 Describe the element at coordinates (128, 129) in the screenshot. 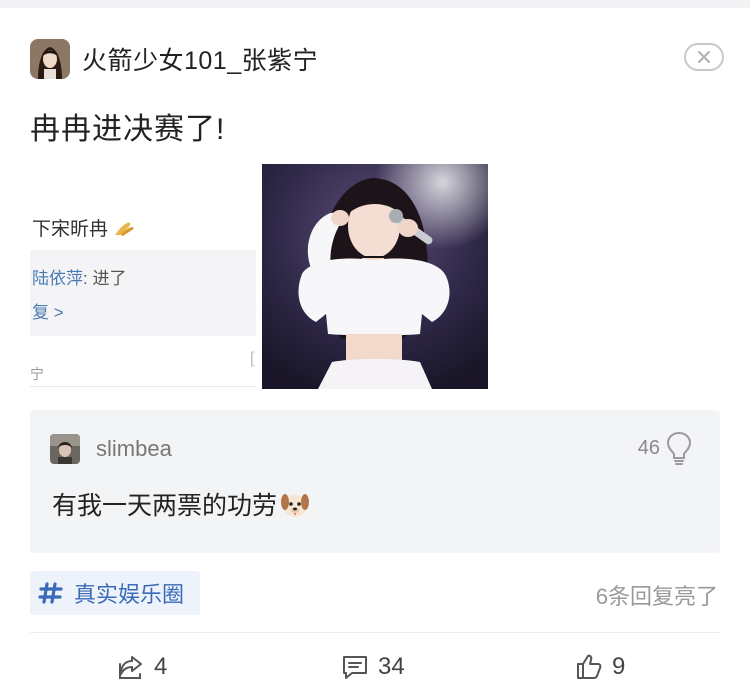

I see `post-text: 冉冉进决赛了!` at that location.